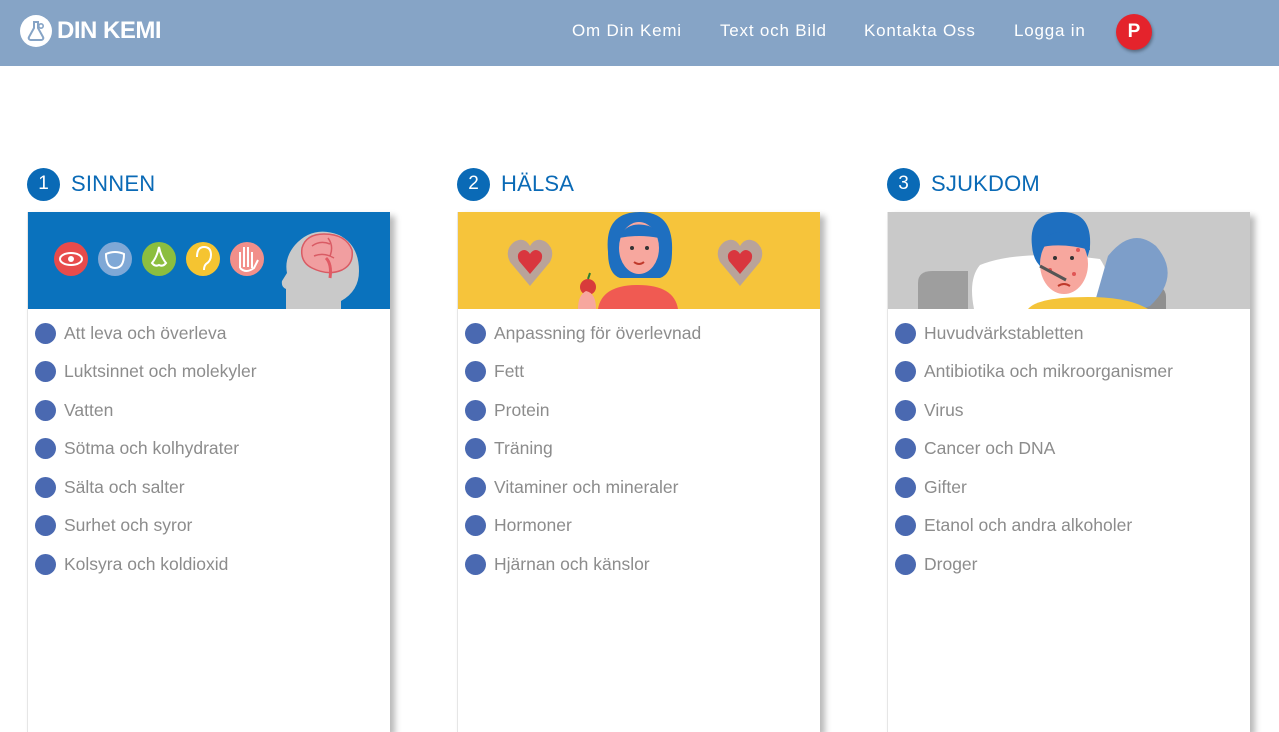 The height and width of the screenshot is (732, 1279). I want to click on list-item: Hjärnan och känslor, so click(639, 564).